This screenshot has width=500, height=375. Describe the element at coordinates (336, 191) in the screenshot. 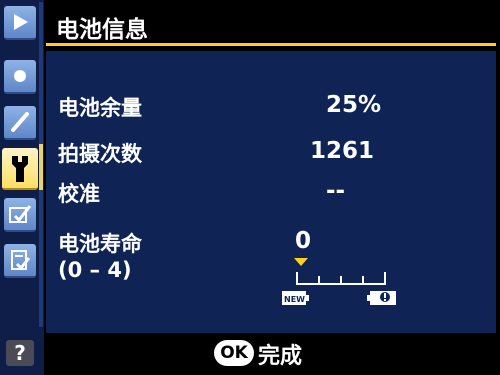

I see `calibration-value: --` at that location.